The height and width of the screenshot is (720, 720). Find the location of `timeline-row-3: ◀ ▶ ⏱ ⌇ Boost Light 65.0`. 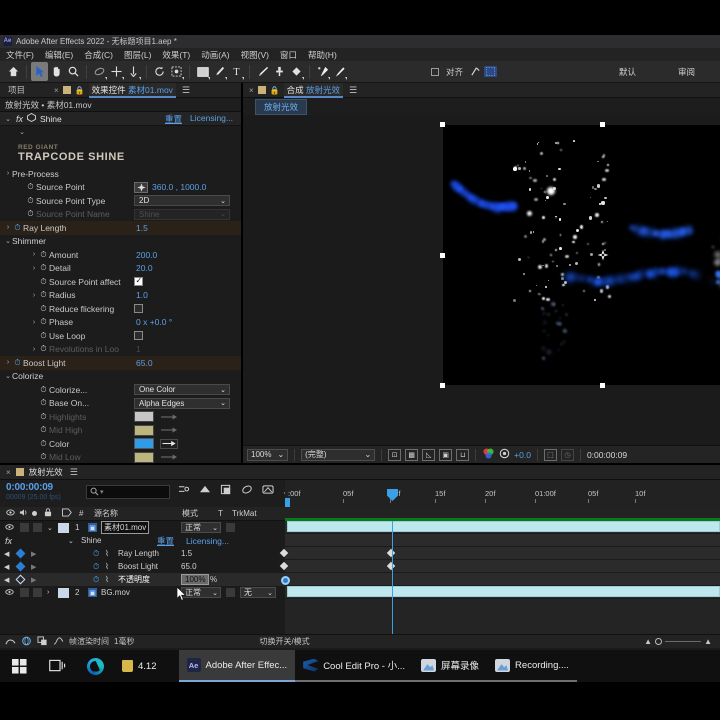

timeline-row-3: ◀ ▶ ⏱ ⌇ Boost Light 65.0 is located at coordinates (142, 566).